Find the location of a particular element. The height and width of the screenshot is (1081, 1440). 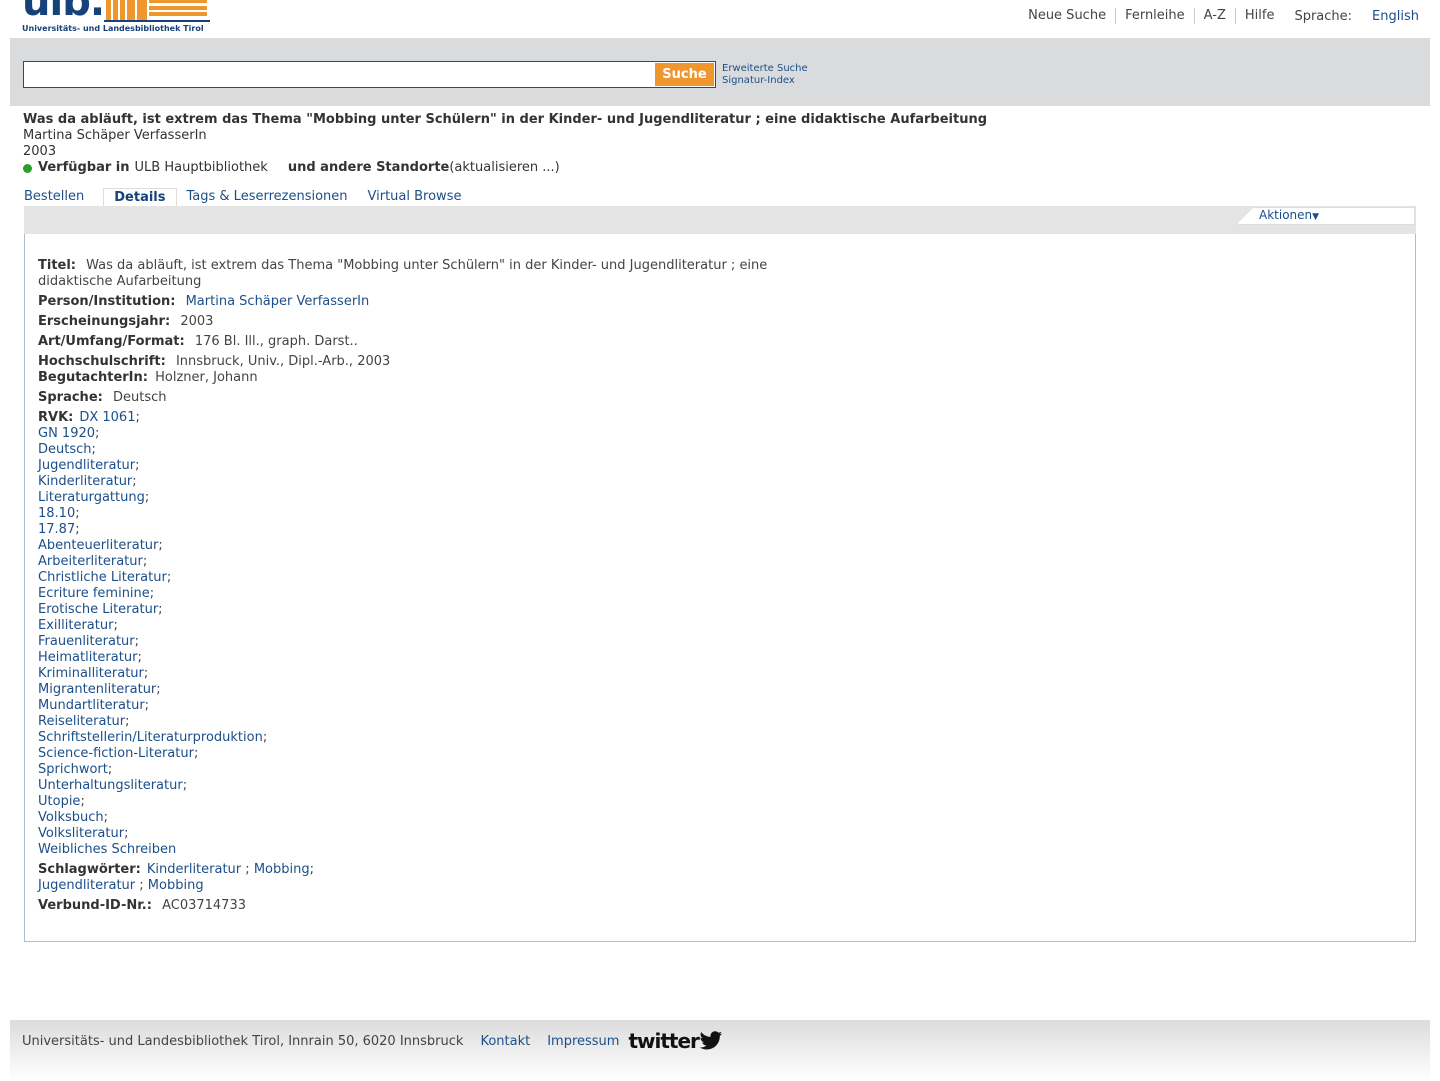

twitter-link: twitter is located at coordinates (675, 1041).